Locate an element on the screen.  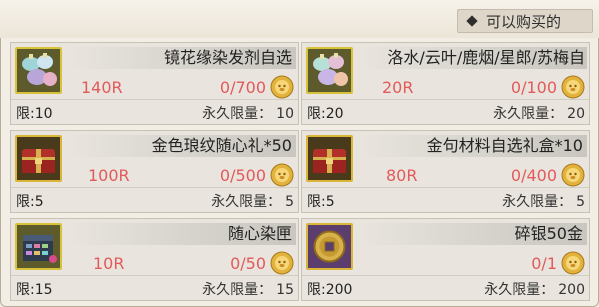
name-bar: 金色琅纹随心礼*50 is located at coordinates (181, 146).